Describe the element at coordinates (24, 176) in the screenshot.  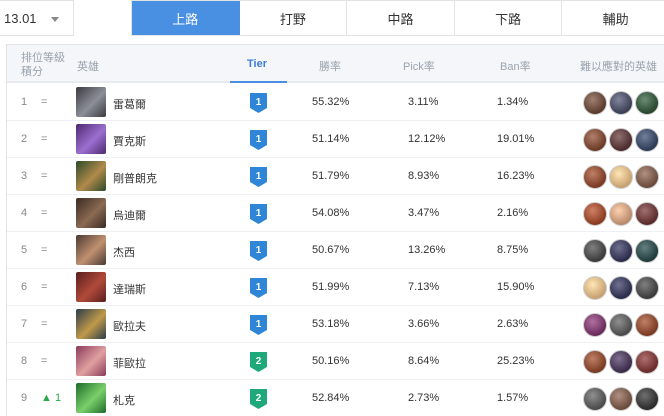
I see `rank-number: 3` at that location.